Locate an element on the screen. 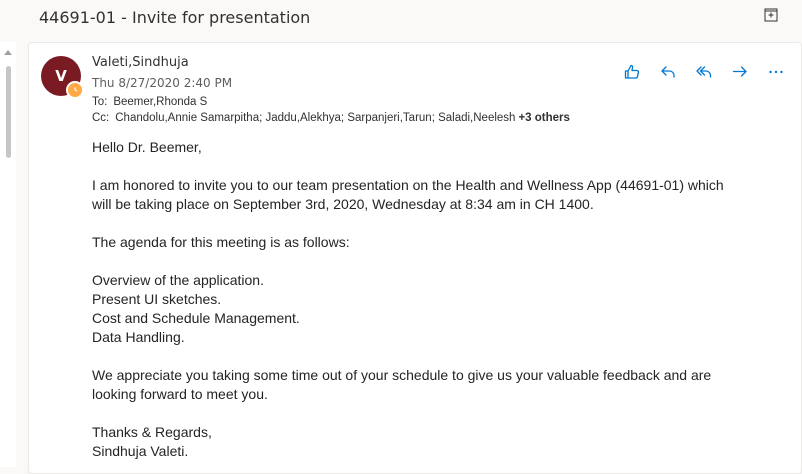 This screenshot has width=802, height=474. cc-more-link: +3 others is located at coordinates (543, 118).